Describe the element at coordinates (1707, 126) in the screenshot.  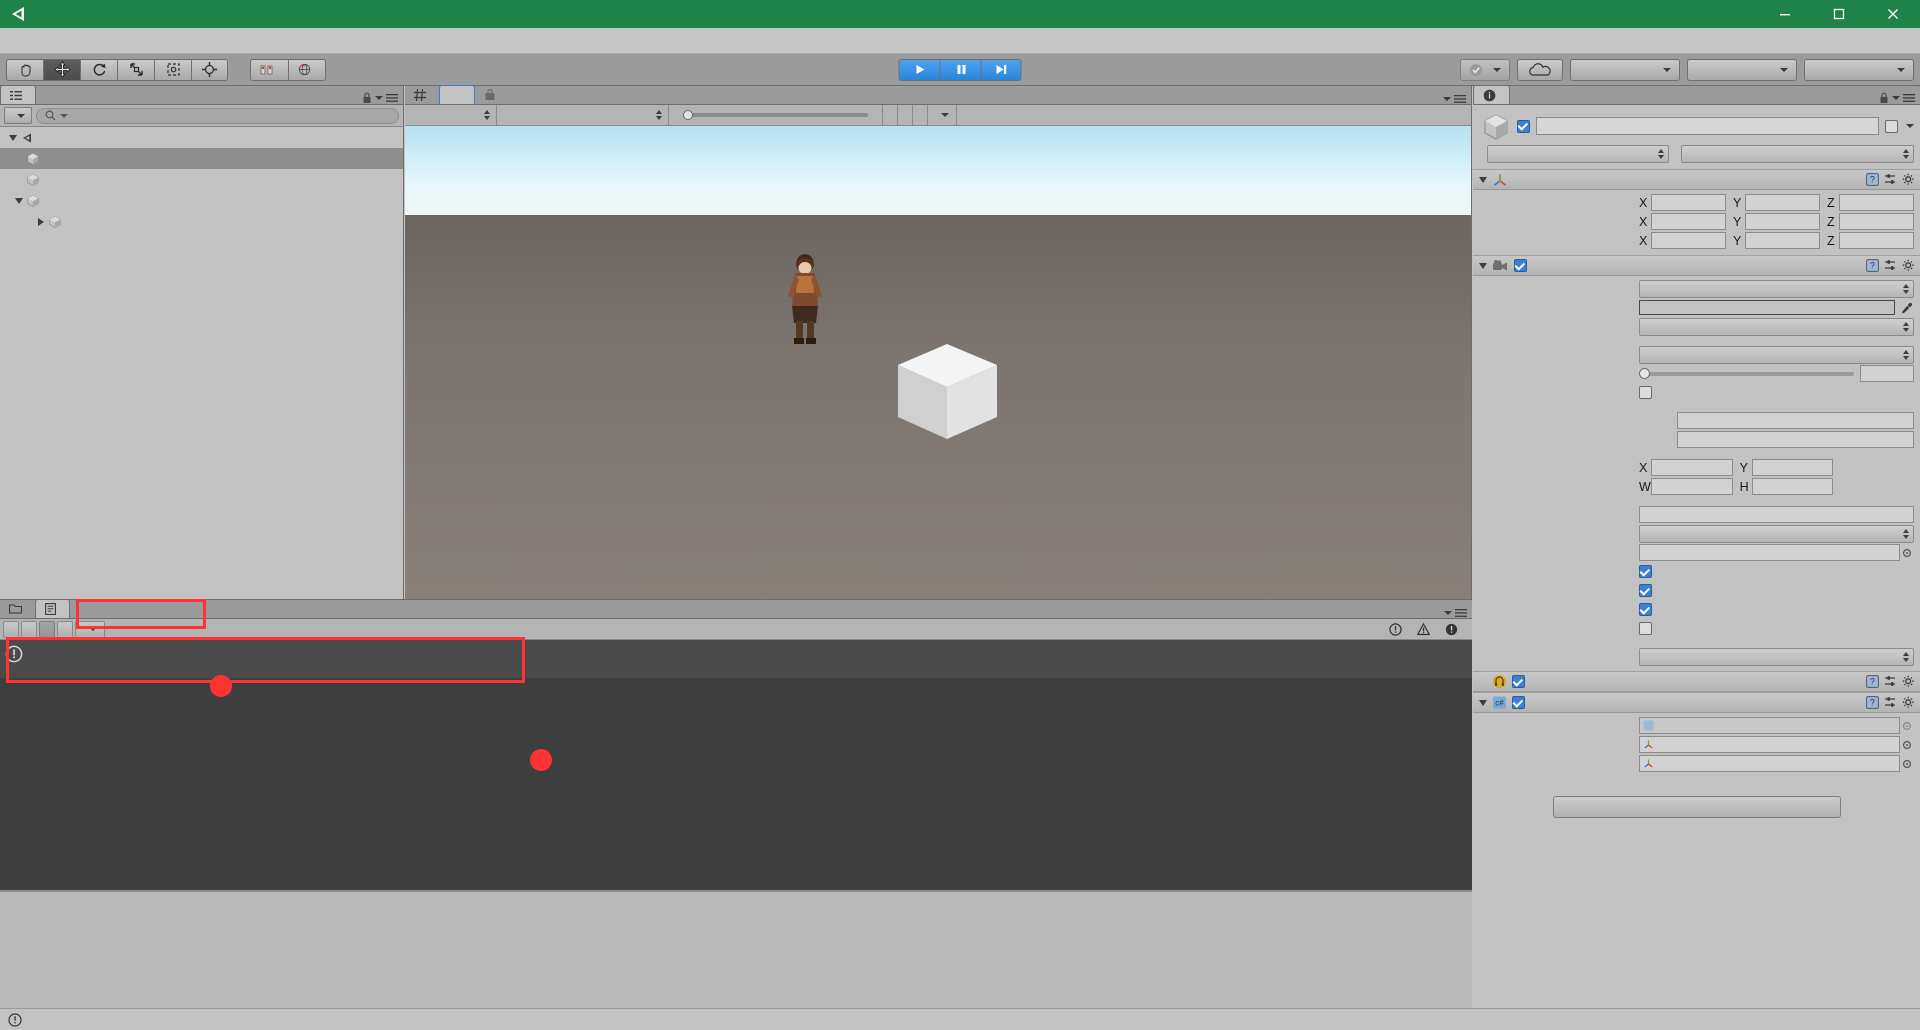
I see `object-name-input` at that location.